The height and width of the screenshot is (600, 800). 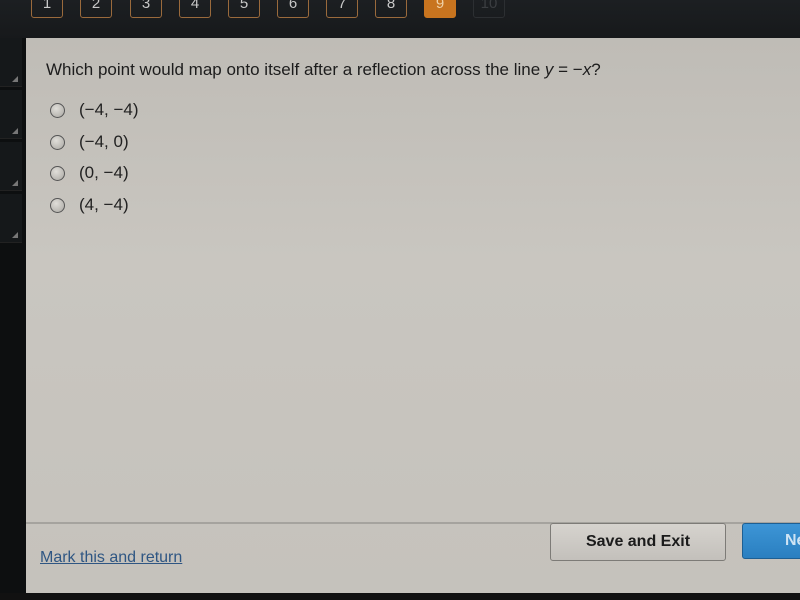 I want to click on option-label: (4, −4), so click(x=104, y=204).